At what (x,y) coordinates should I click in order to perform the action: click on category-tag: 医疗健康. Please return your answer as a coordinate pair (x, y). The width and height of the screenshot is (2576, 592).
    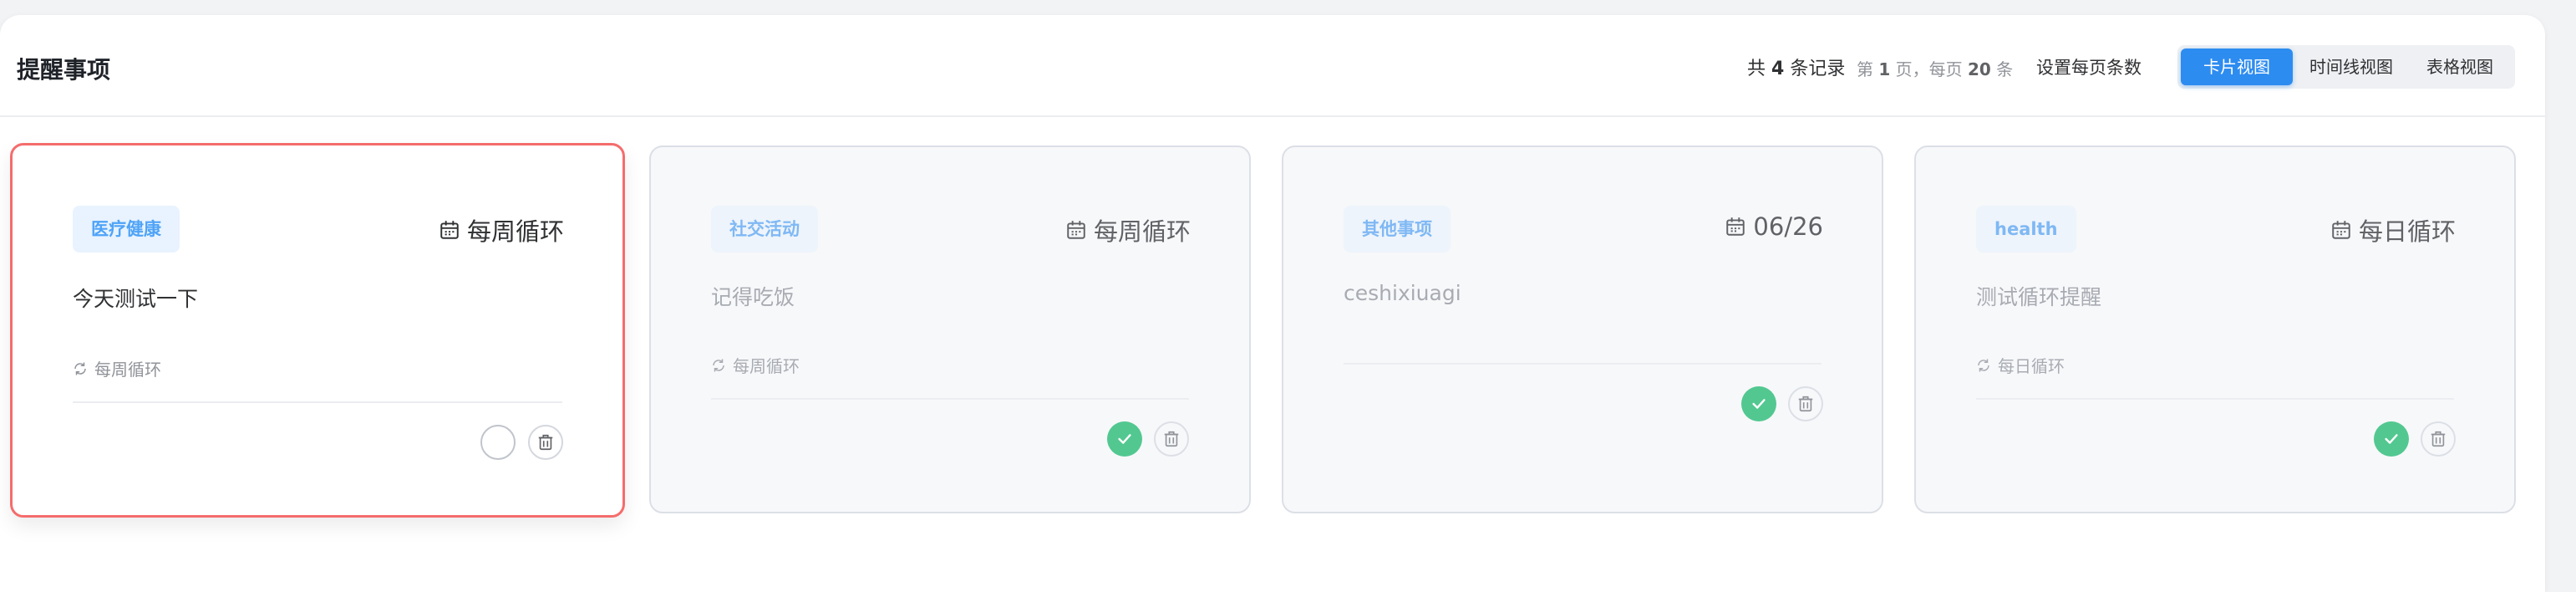
    Looking at the image, I should click on (127, 230).